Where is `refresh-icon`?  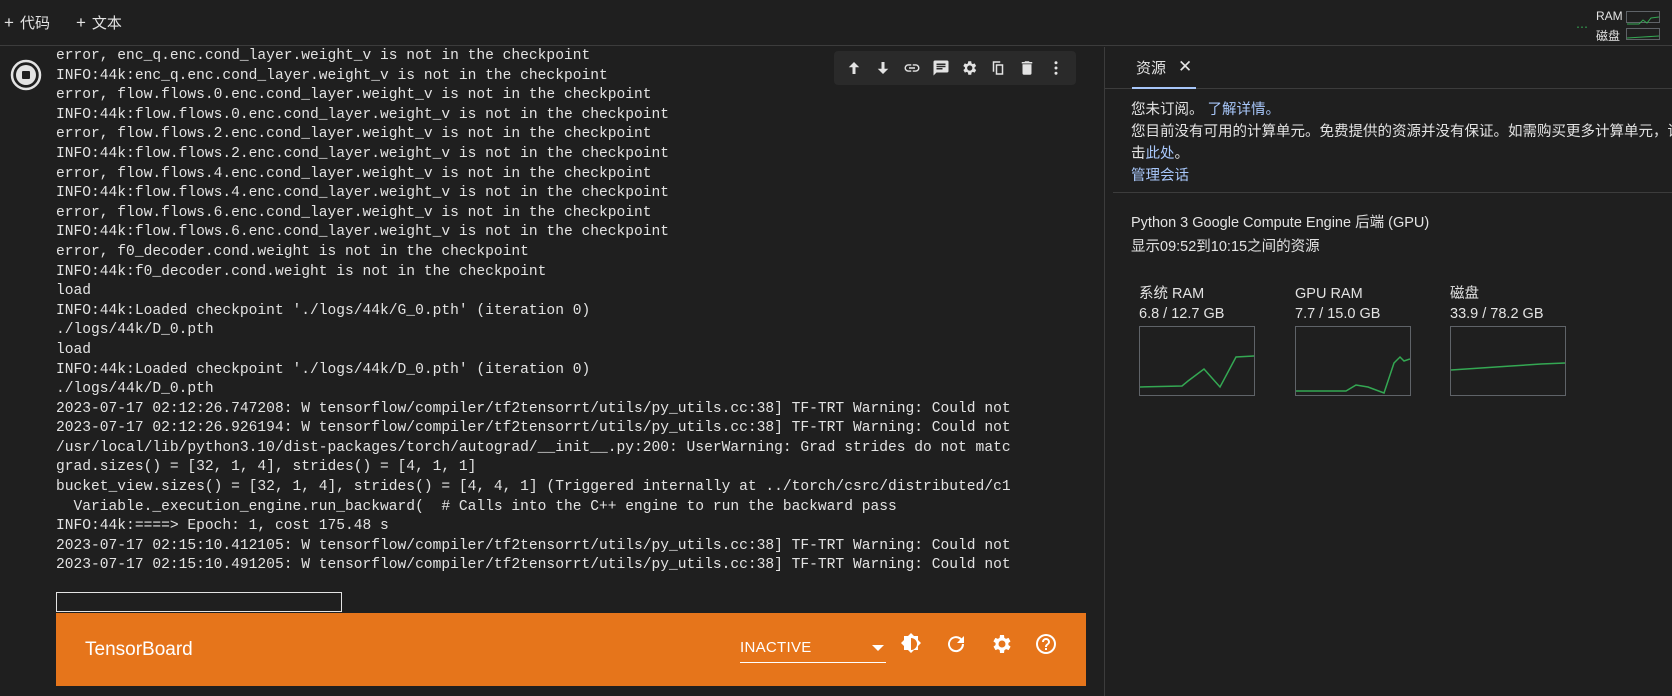
refresh-icon is located at coordinates (956, 644).